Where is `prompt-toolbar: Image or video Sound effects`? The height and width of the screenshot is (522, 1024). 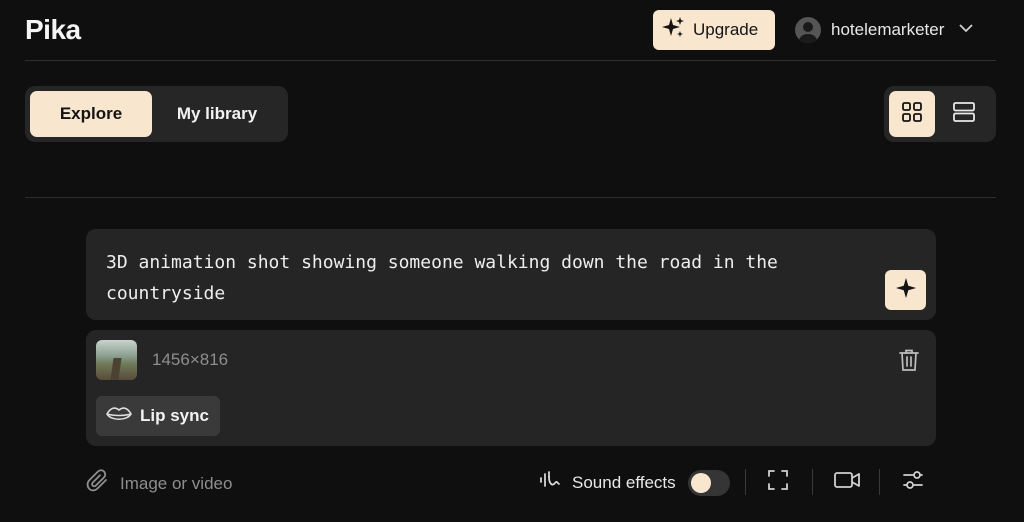
prompt-toolbar: Image or video Sound effects is located at coordinates (511, 482).